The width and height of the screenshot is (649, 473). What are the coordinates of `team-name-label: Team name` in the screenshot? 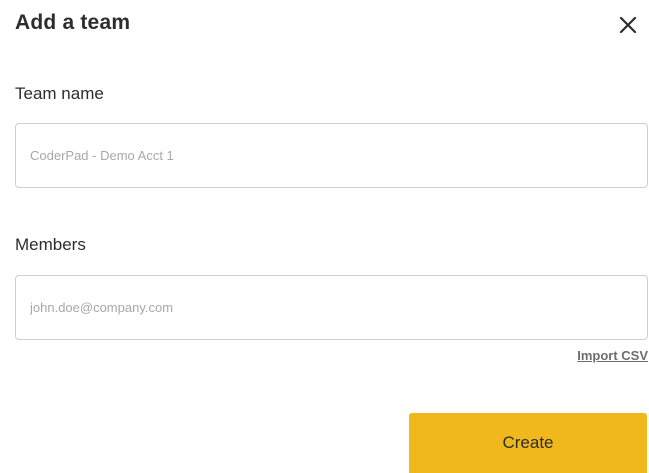 It's located at (59, 93).